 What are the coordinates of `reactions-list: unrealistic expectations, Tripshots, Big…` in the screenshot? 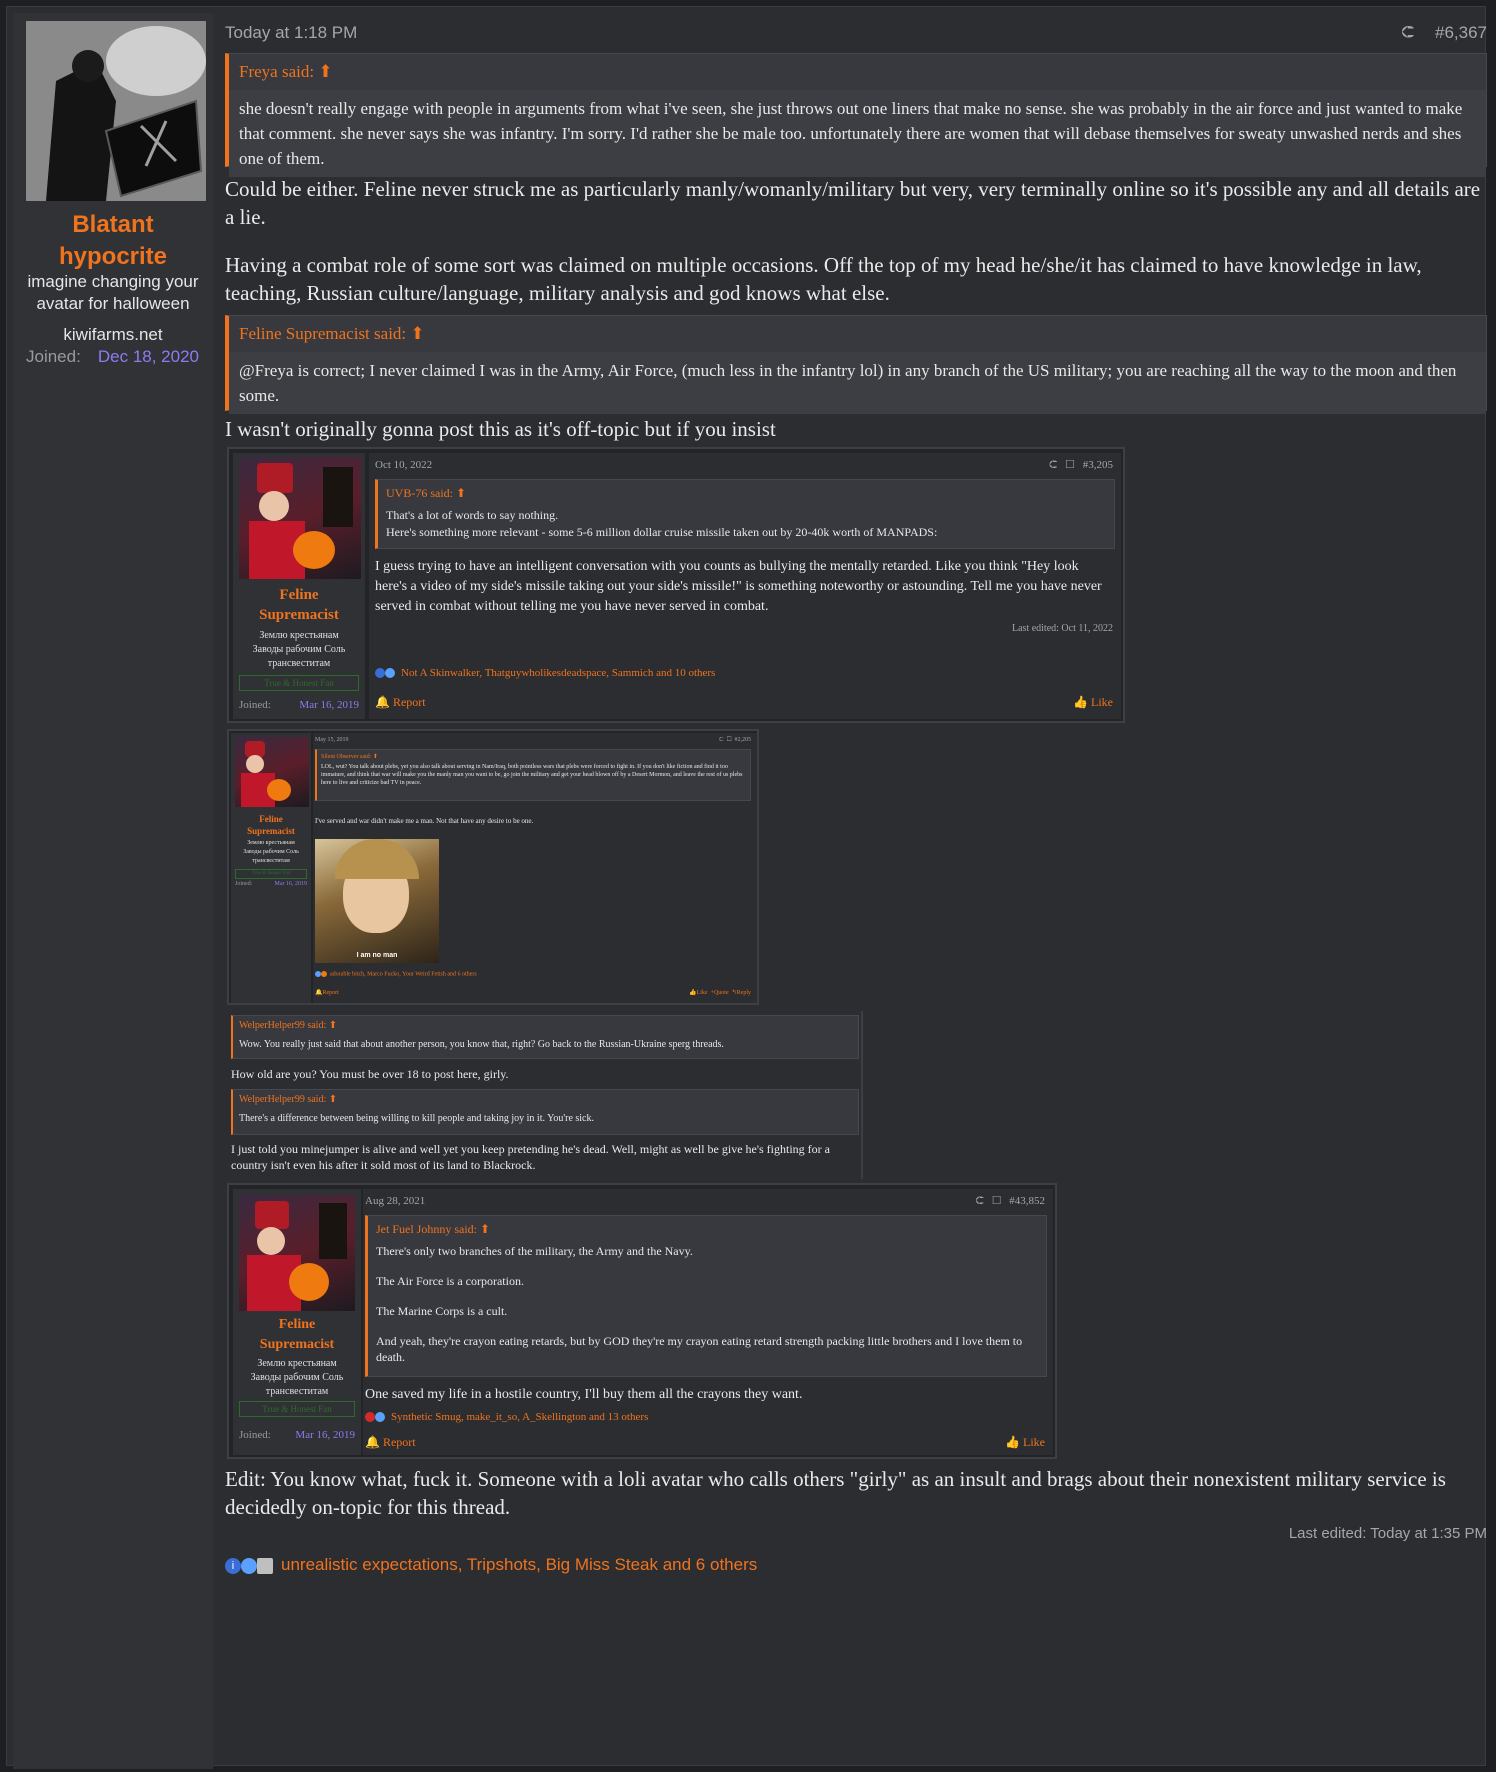 It's located at (519, 1564).